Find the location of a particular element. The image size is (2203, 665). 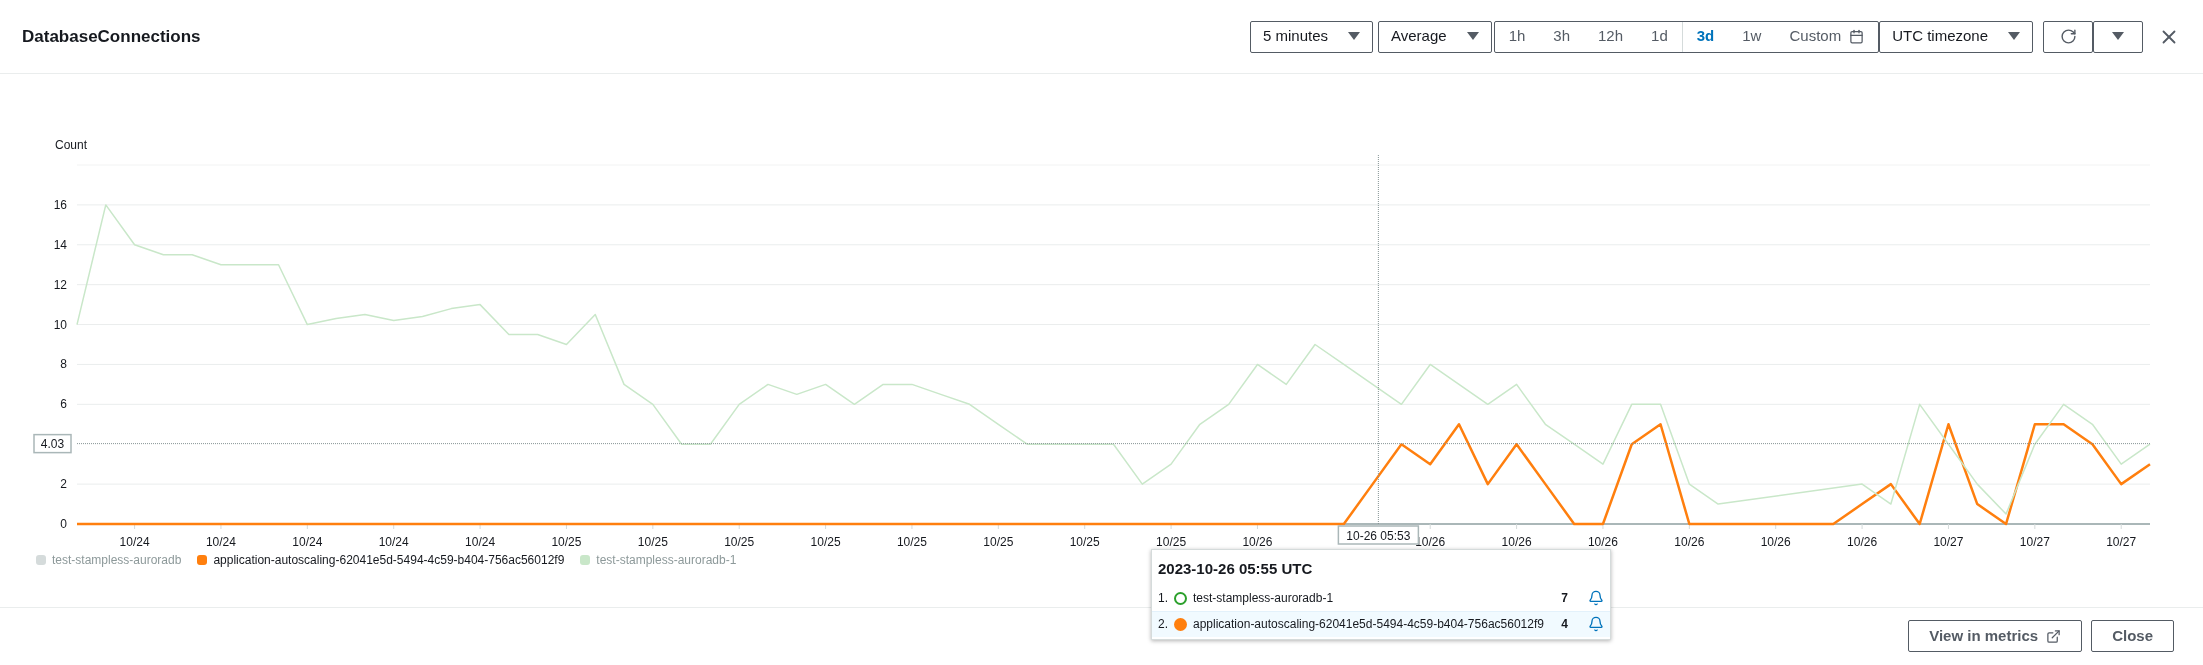

time-range-tab: Custom is located at coordinates (1827, 36).